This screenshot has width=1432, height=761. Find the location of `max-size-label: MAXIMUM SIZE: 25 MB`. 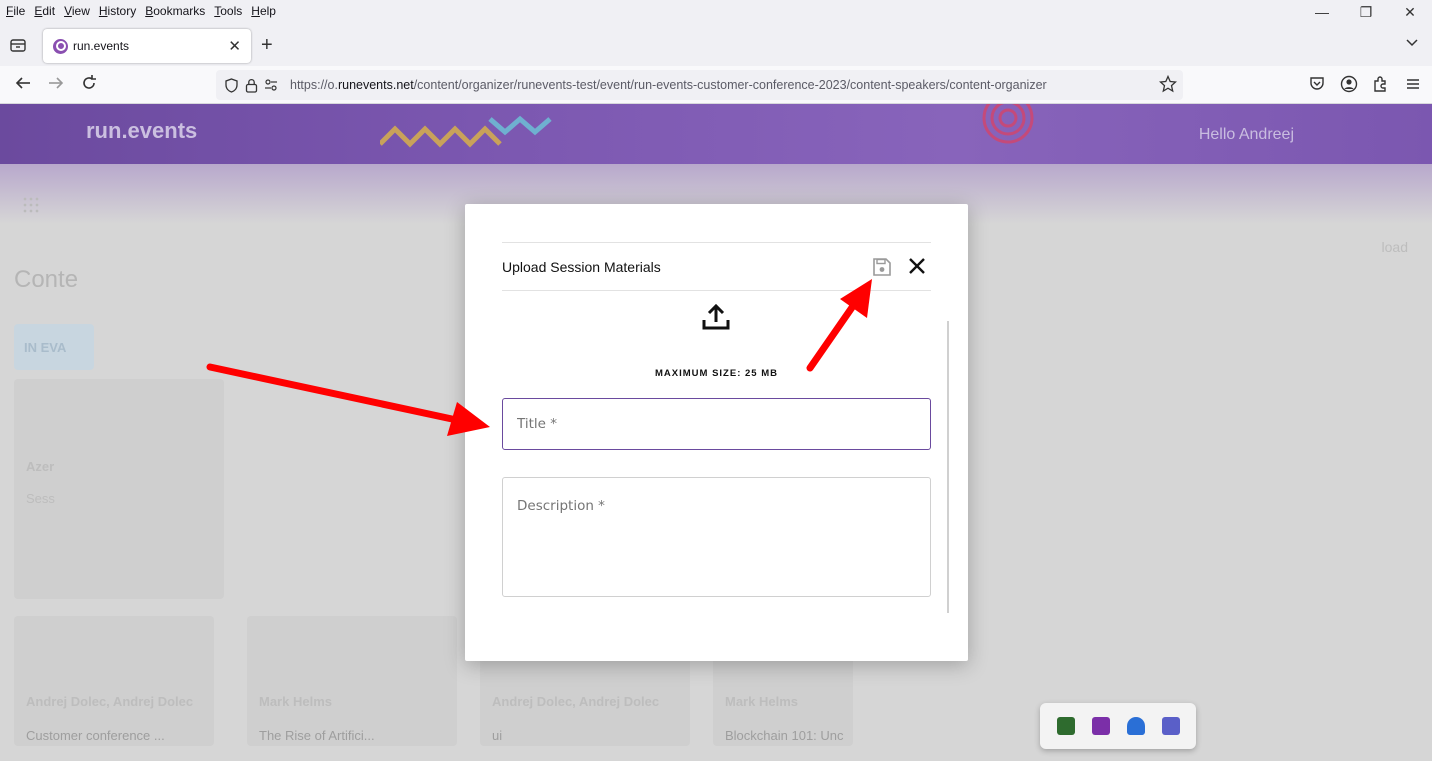

max-size-label: MAXIMUM SIZE: 25 MB is located at coordinates (716, 373).